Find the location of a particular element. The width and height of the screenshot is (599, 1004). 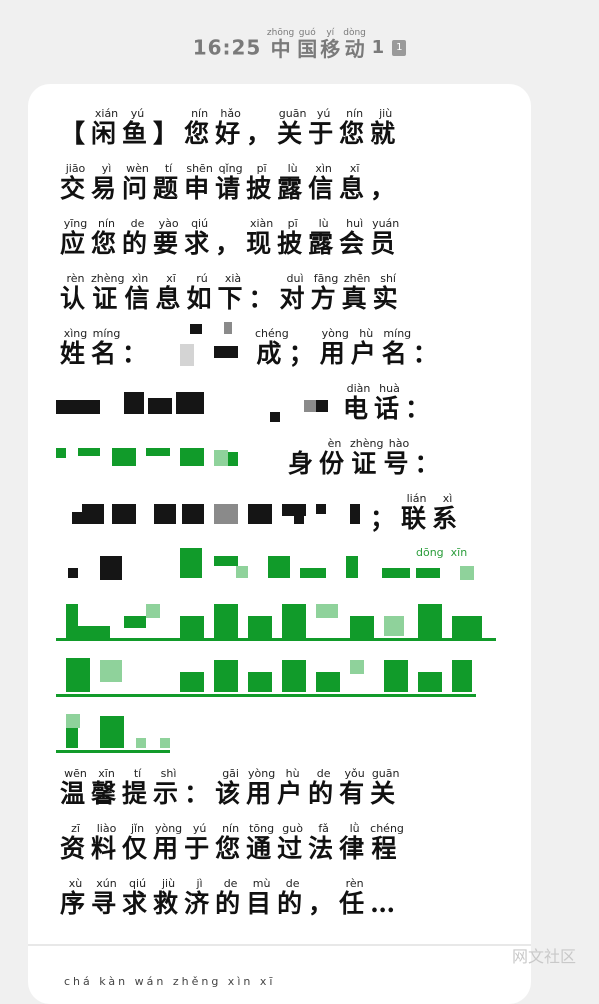

hanzi-char: 救jiù is located at coordinates (169, 897).